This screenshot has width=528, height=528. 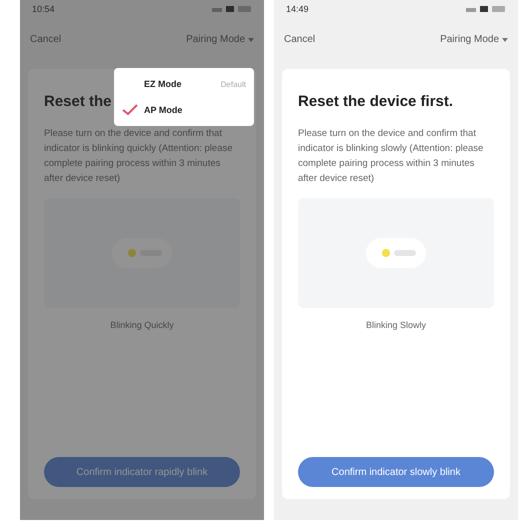 I want to click on status-time: 14:49, so click(x=297, y=9).